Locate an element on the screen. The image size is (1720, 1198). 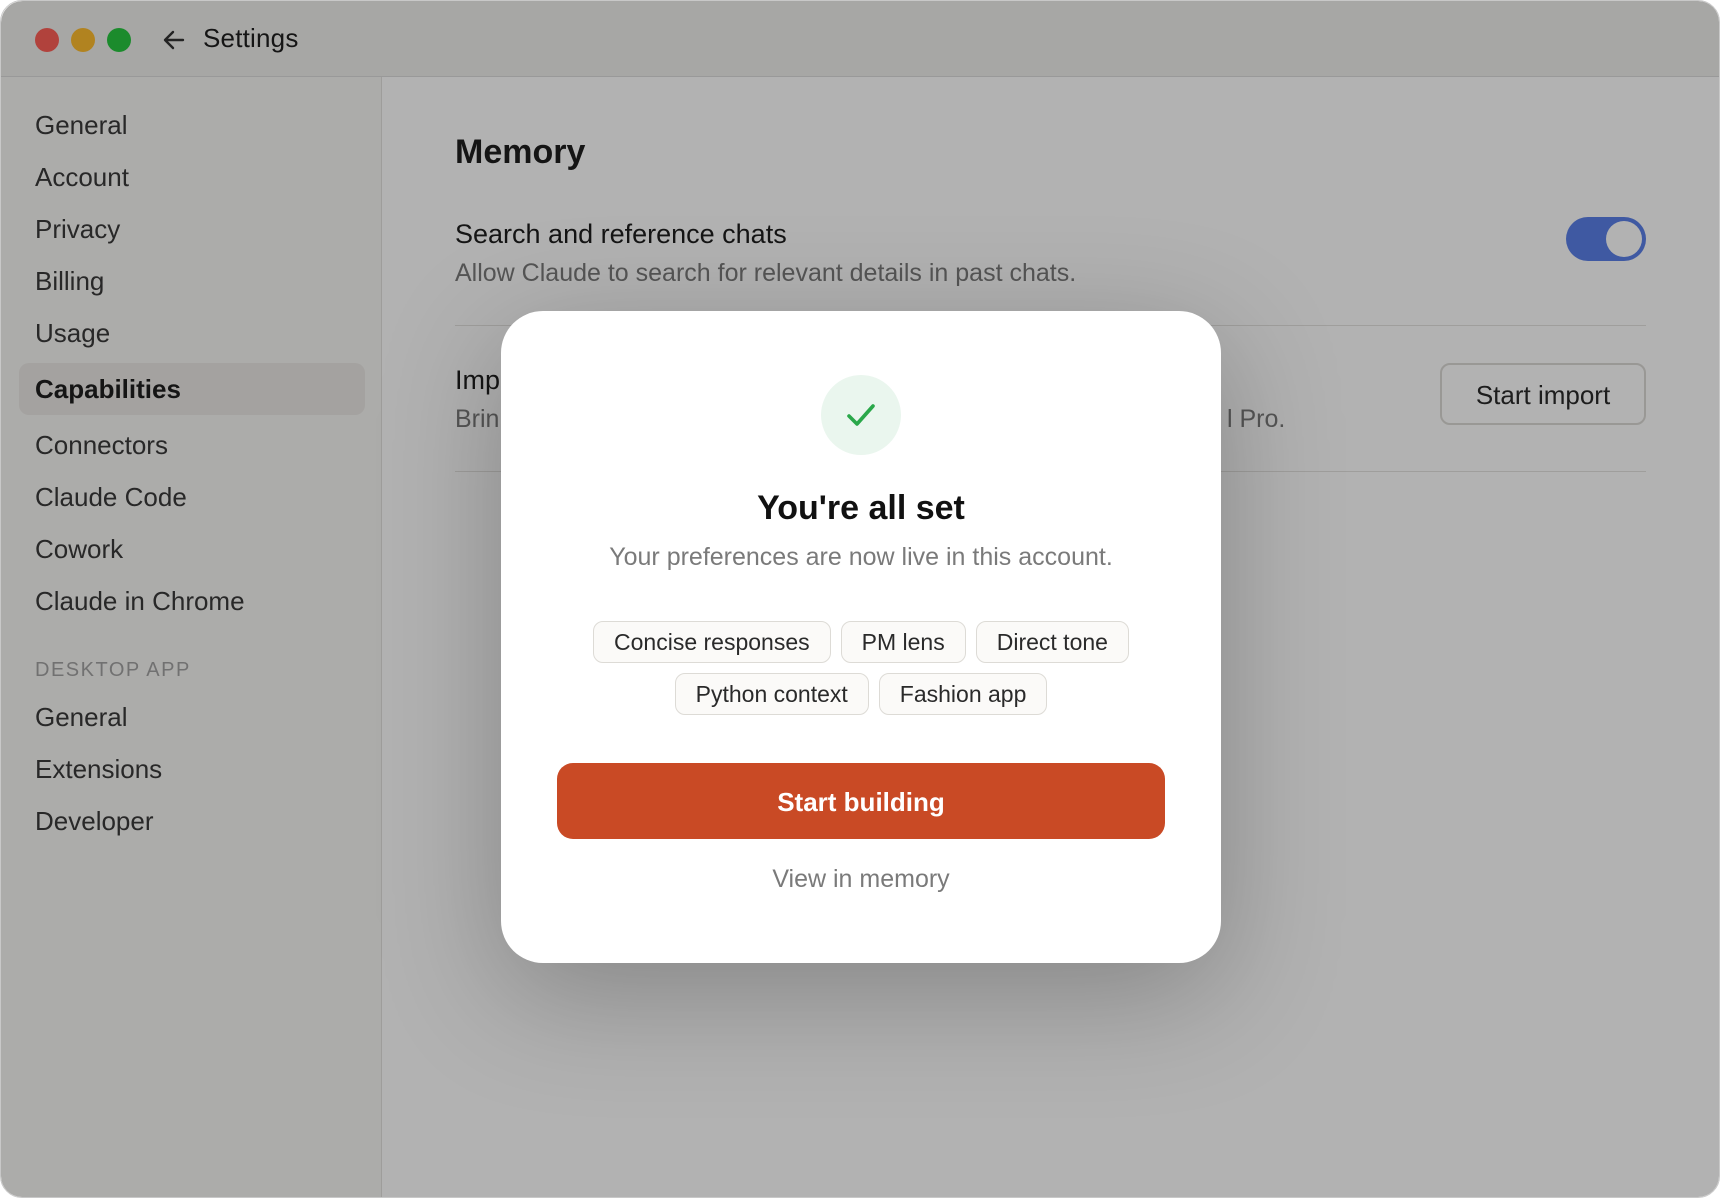
preference-chip: Fashion app is located at coordinates (963, 694).